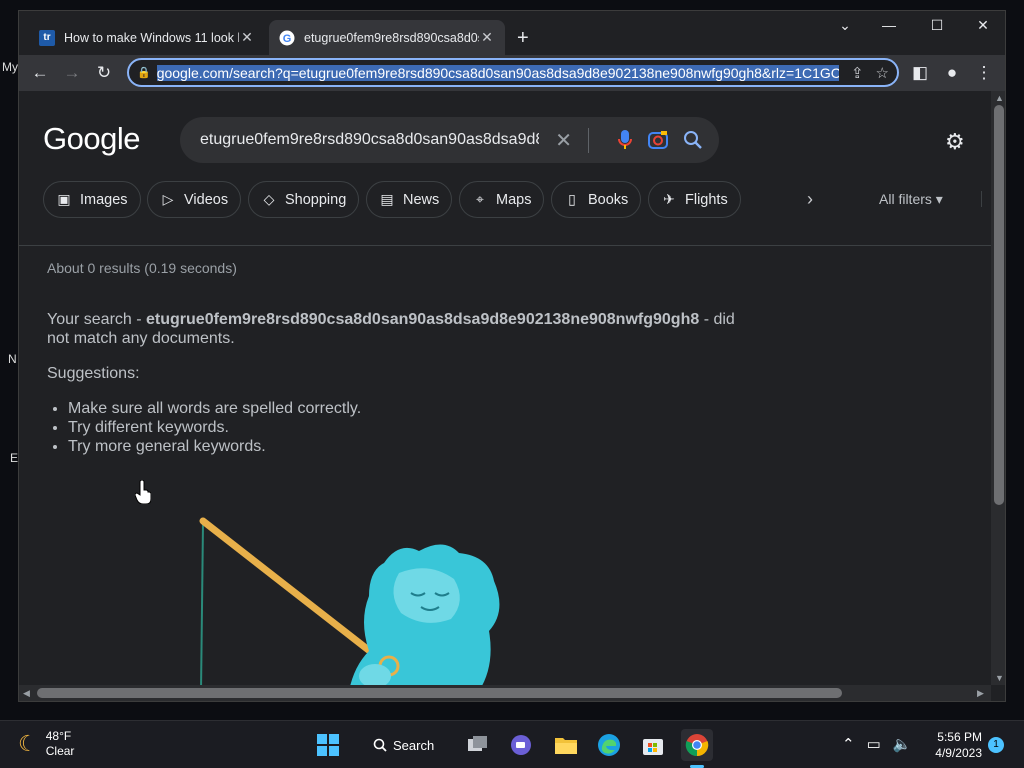  I want to click on weather-temperature: 48°F, so click(58, 736).